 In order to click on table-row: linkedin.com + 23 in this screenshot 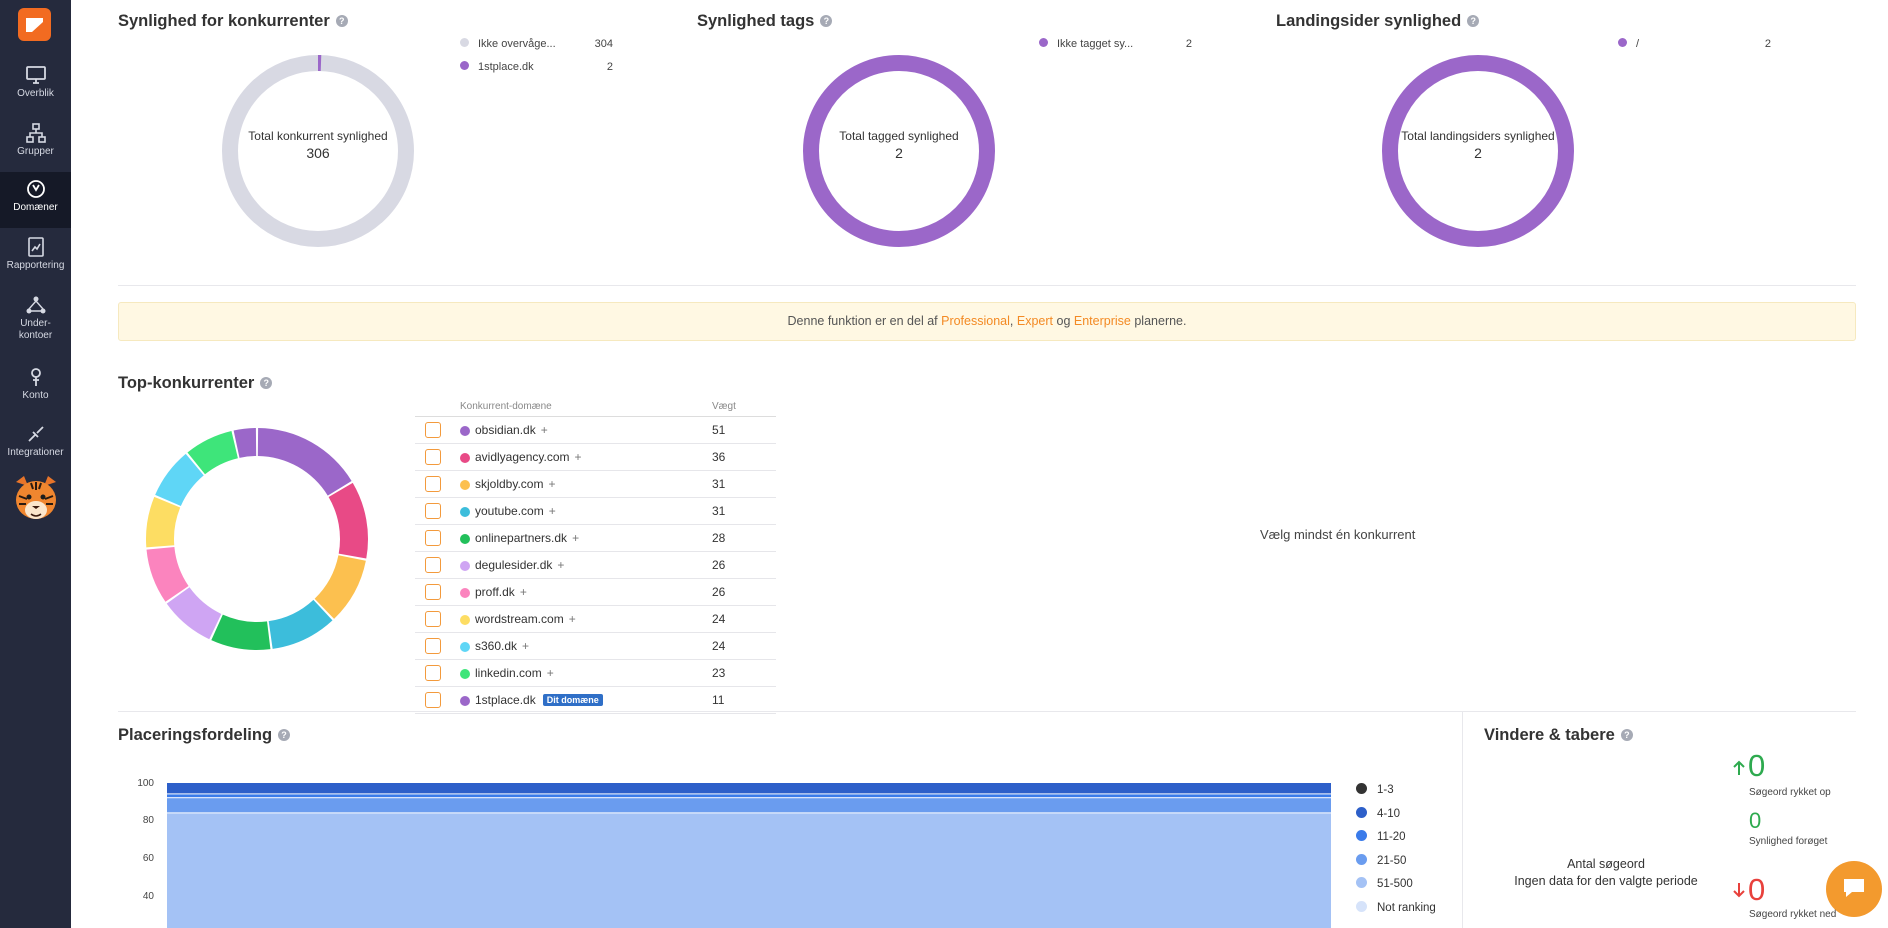, I will do `click(595, 673)`.